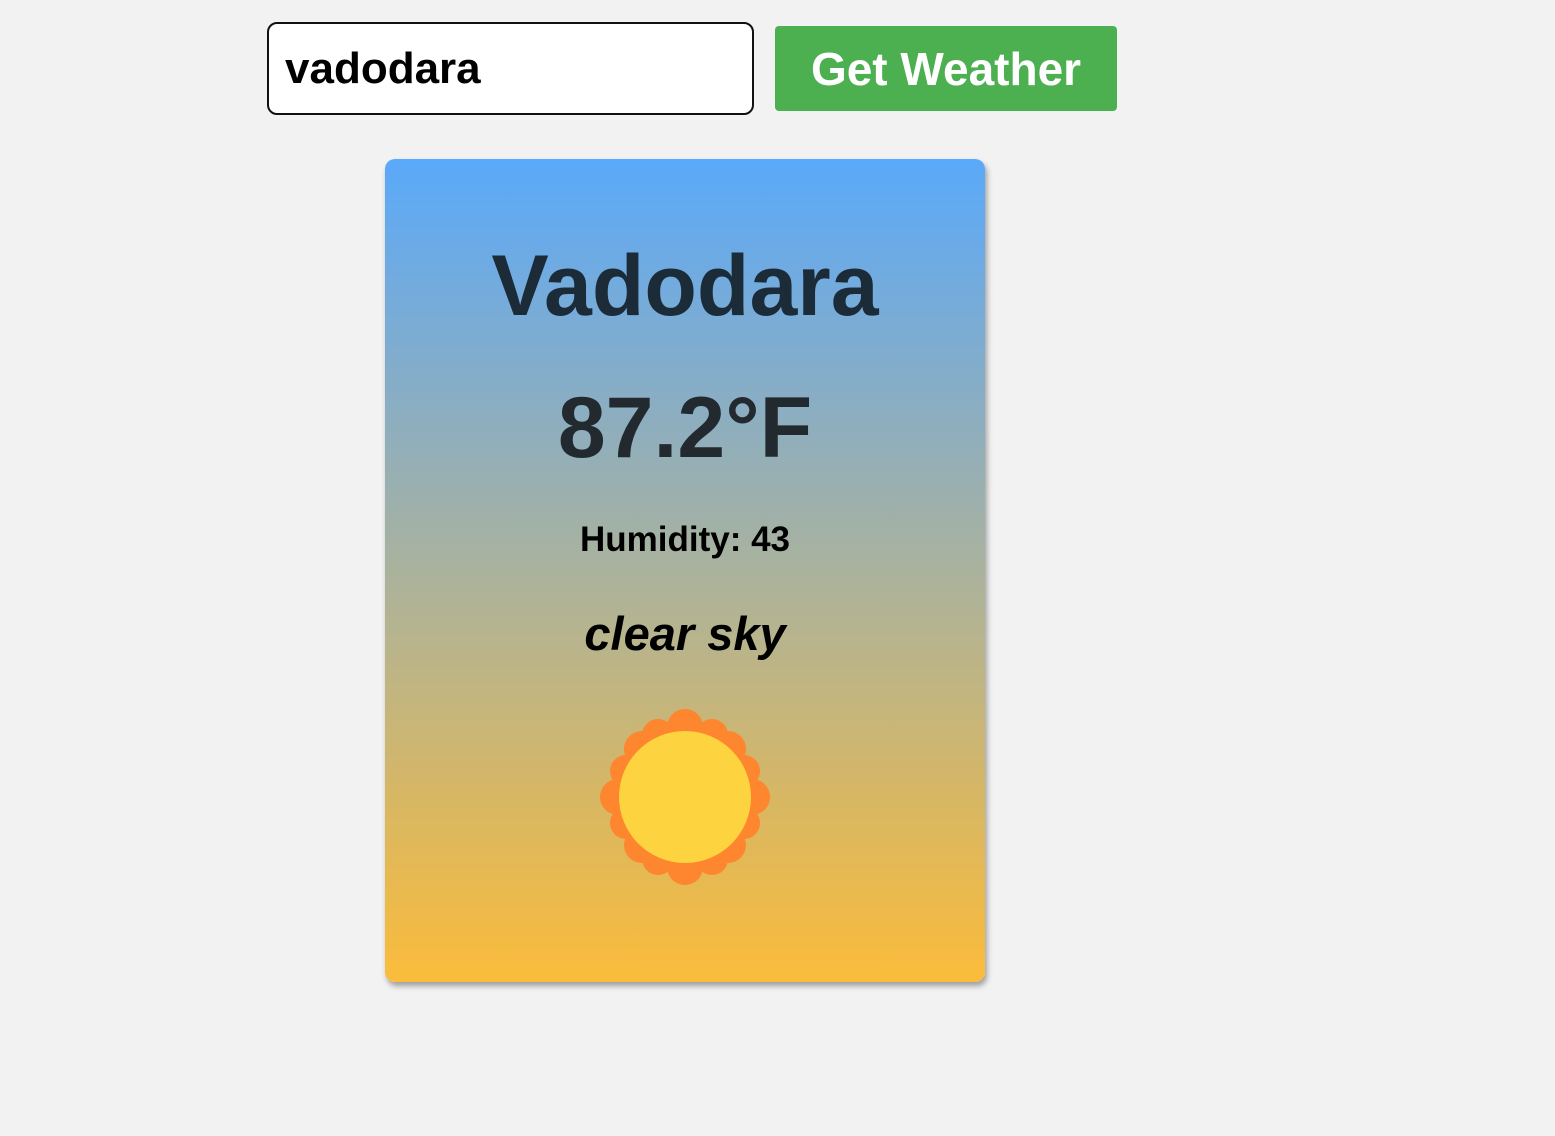  Describe the element at coordinates (685, 286) in the screenshot. I see `city-name: Vadodara` at that location.